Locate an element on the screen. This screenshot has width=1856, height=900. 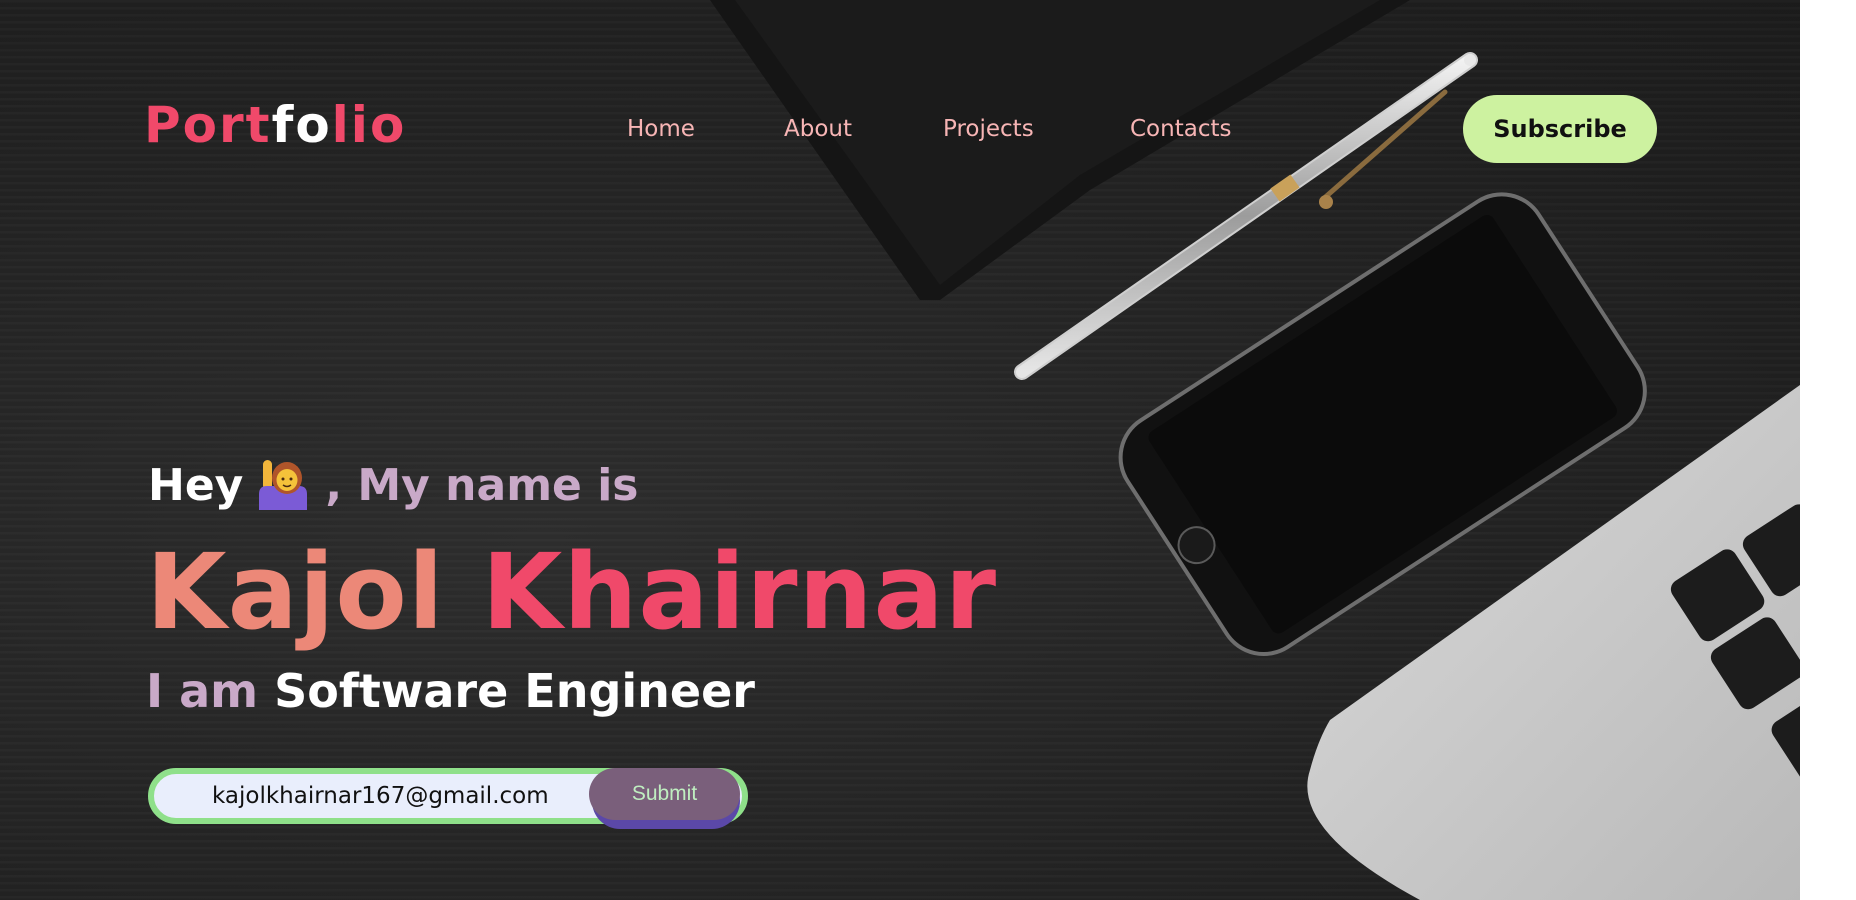
subscribe-button: Subscribe is located at coordinates (1560, 129).